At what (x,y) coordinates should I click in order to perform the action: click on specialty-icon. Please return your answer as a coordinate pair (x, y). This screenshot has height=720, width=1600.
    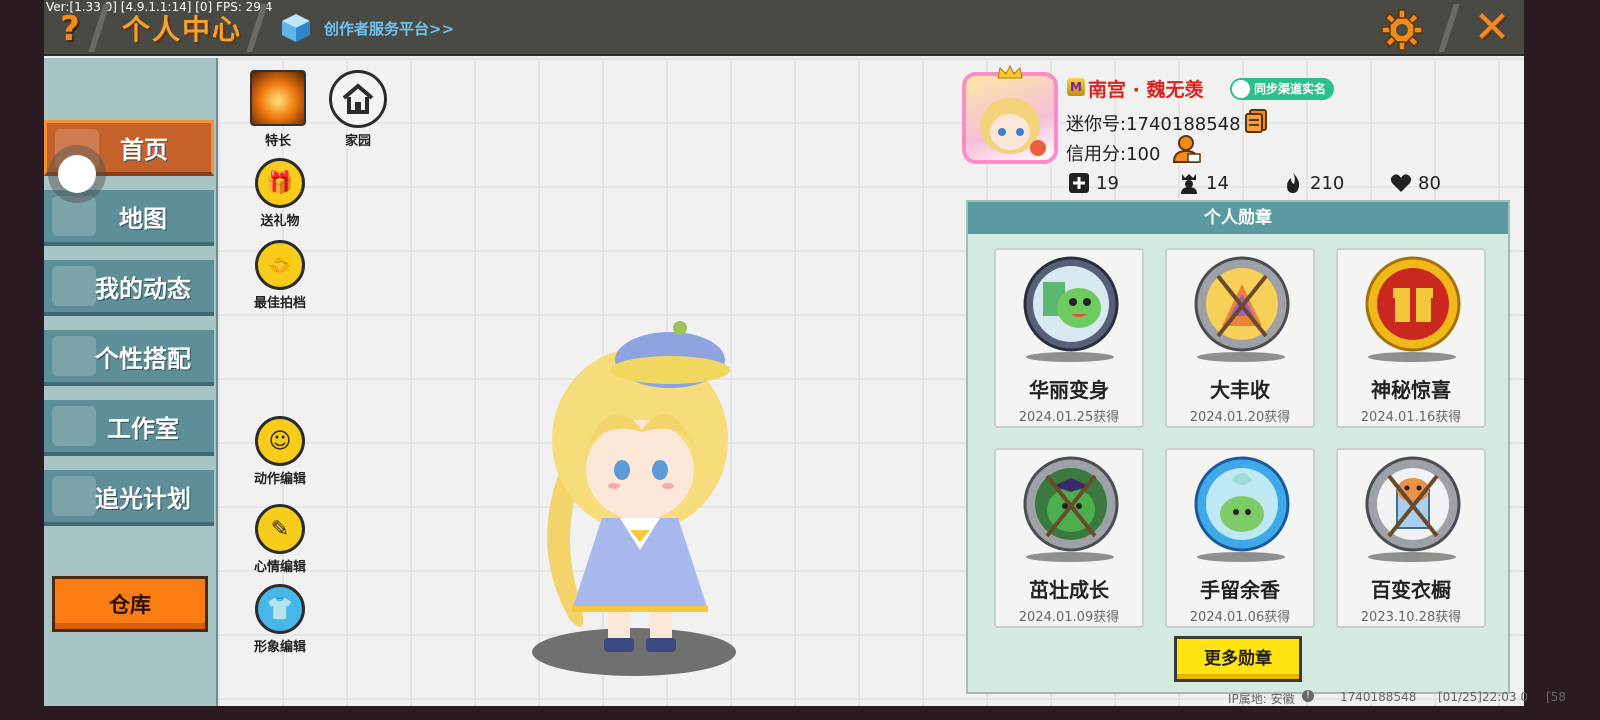
    Looking at the image, I should click on (278, 98).